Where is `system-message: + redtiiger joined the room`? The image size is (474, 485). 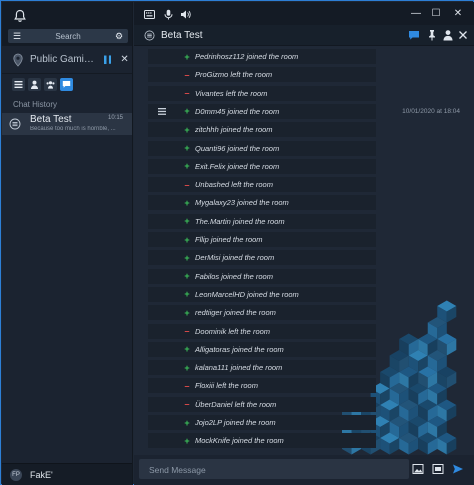
system-message: + redtiiger joined the room is located at coordinates (262, 313).